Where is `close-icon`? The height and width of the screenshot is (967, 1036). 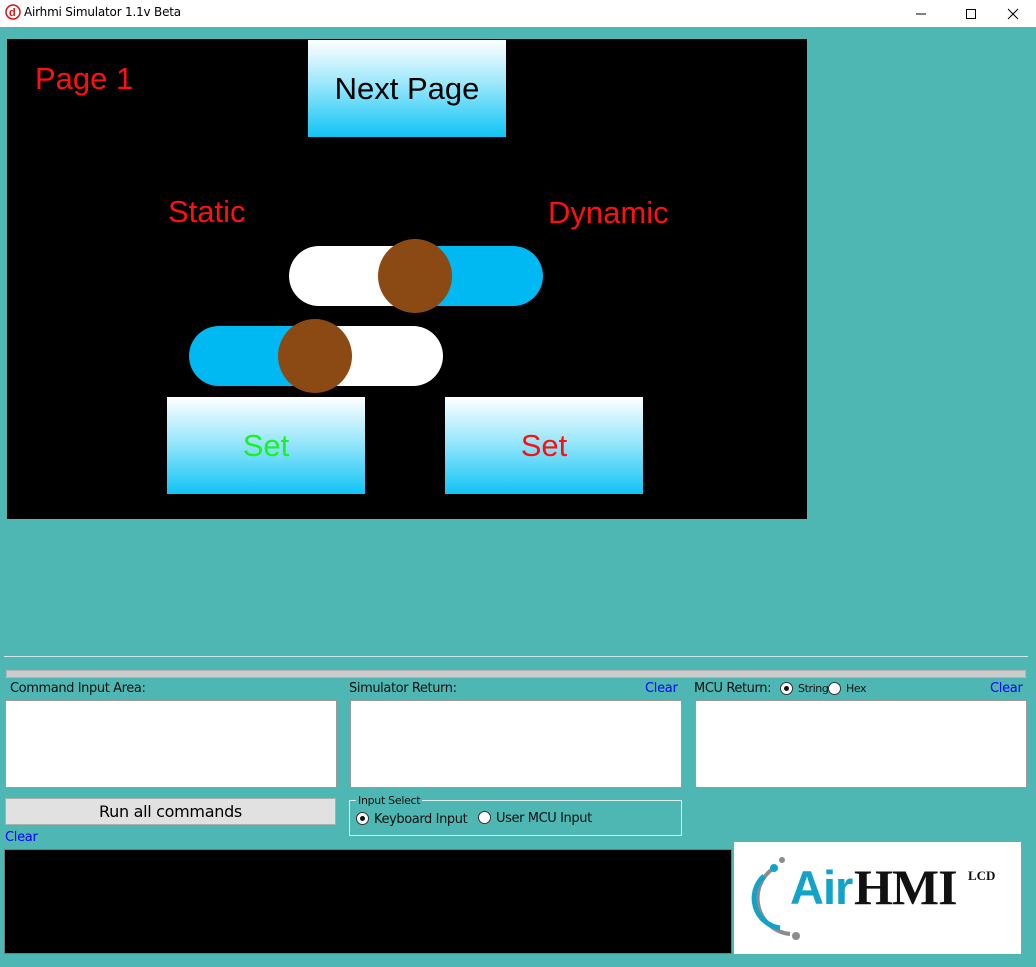
close-icon is located at coordinates (1013, 13).